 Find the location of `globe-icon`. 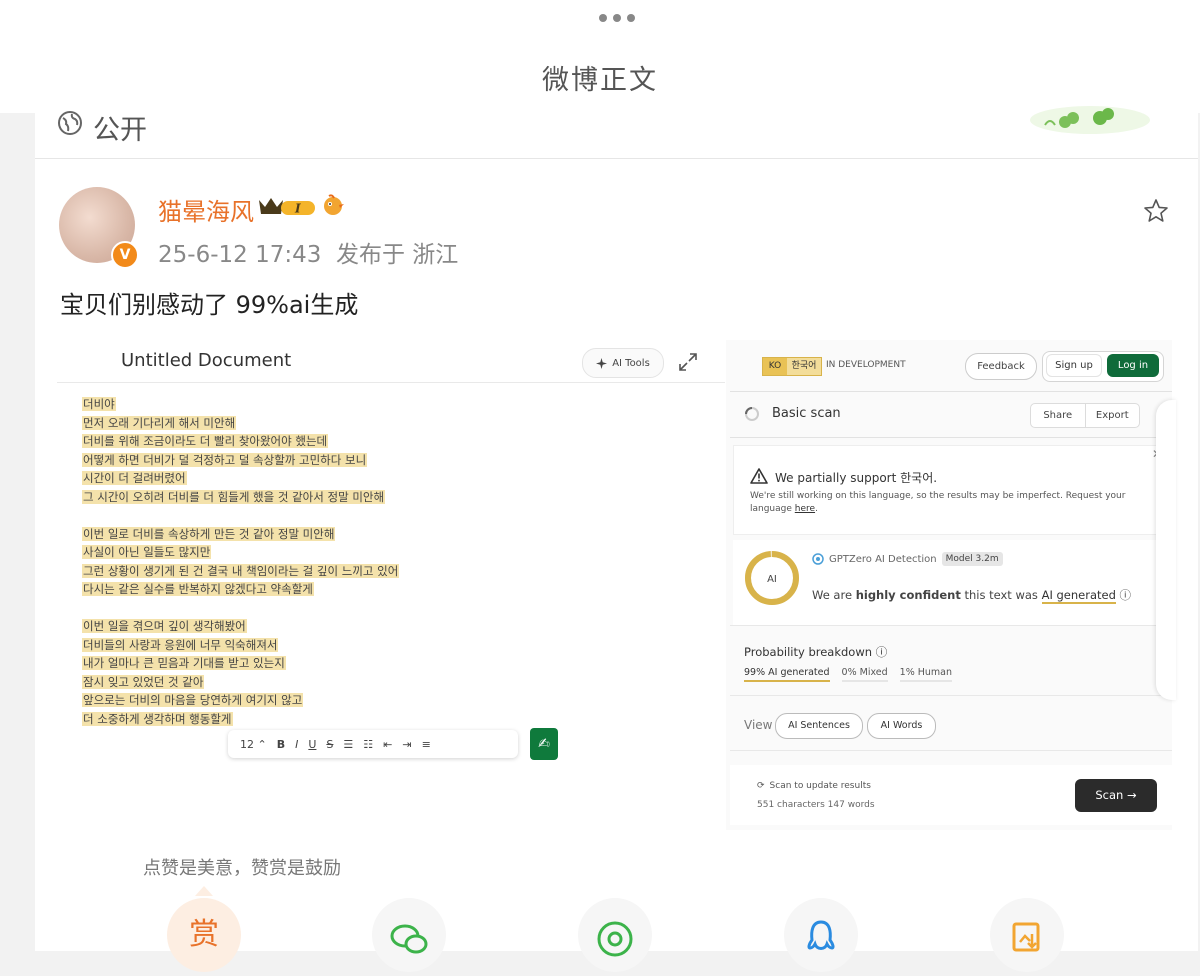

globe-icon is located at coordinates (70, 123).